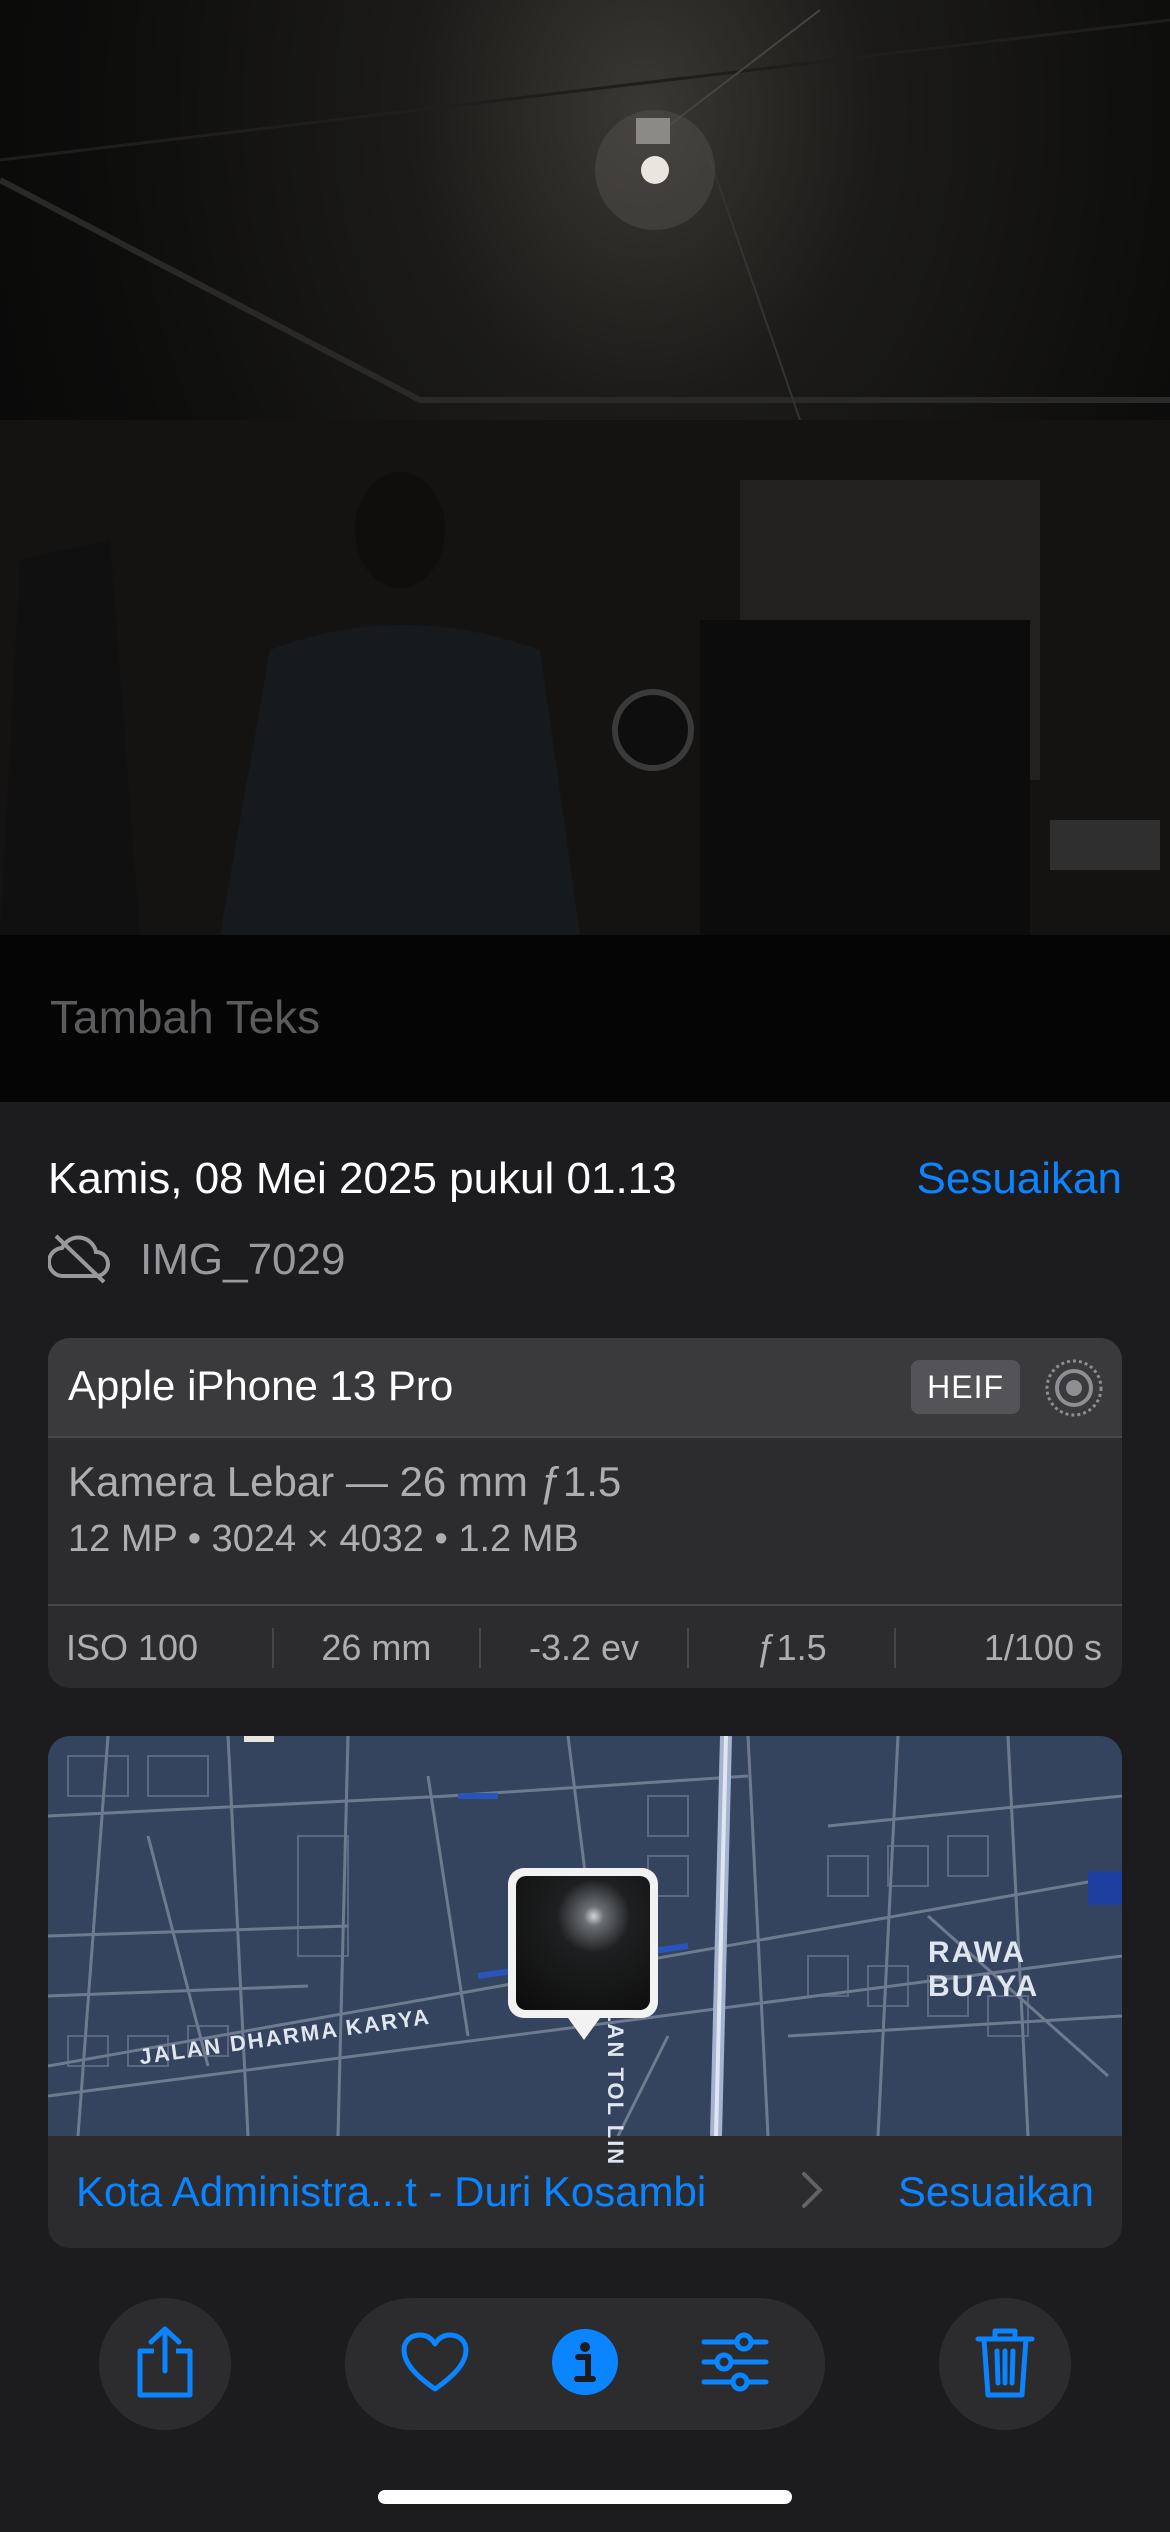 The width and height of the screenshot is (1170, 2532). What do you see at coordinates (584, 2029) in the screenshot?
I see `map-pin-pointer` at bounding box center [584, 2029].